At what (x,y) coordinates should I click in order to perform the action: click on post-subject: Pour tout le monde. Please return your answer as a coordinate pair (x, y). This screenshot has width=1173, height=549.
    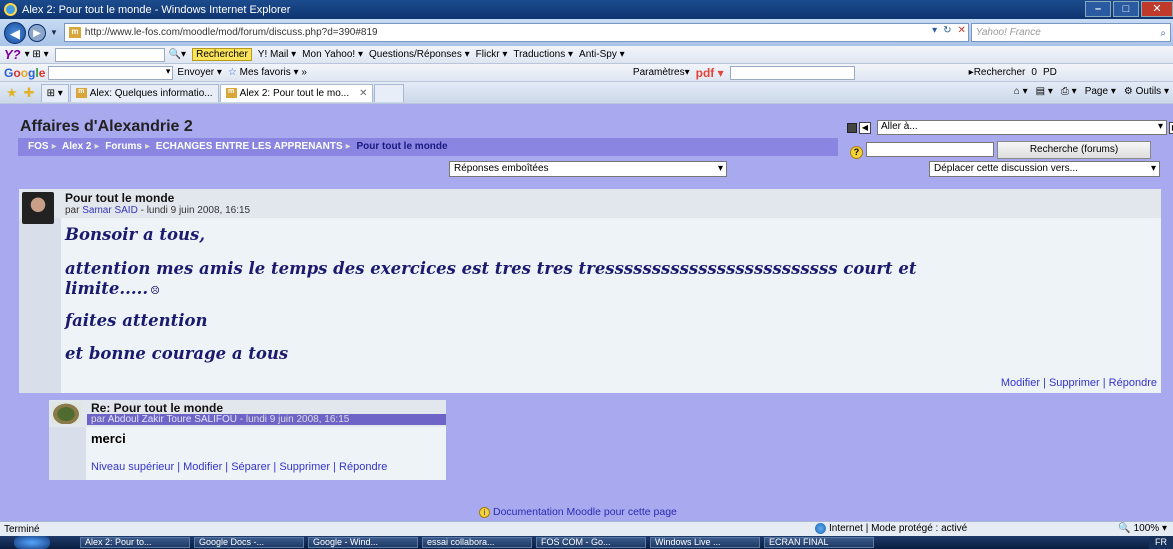
    Looking at the image, I should click on (120, 198).